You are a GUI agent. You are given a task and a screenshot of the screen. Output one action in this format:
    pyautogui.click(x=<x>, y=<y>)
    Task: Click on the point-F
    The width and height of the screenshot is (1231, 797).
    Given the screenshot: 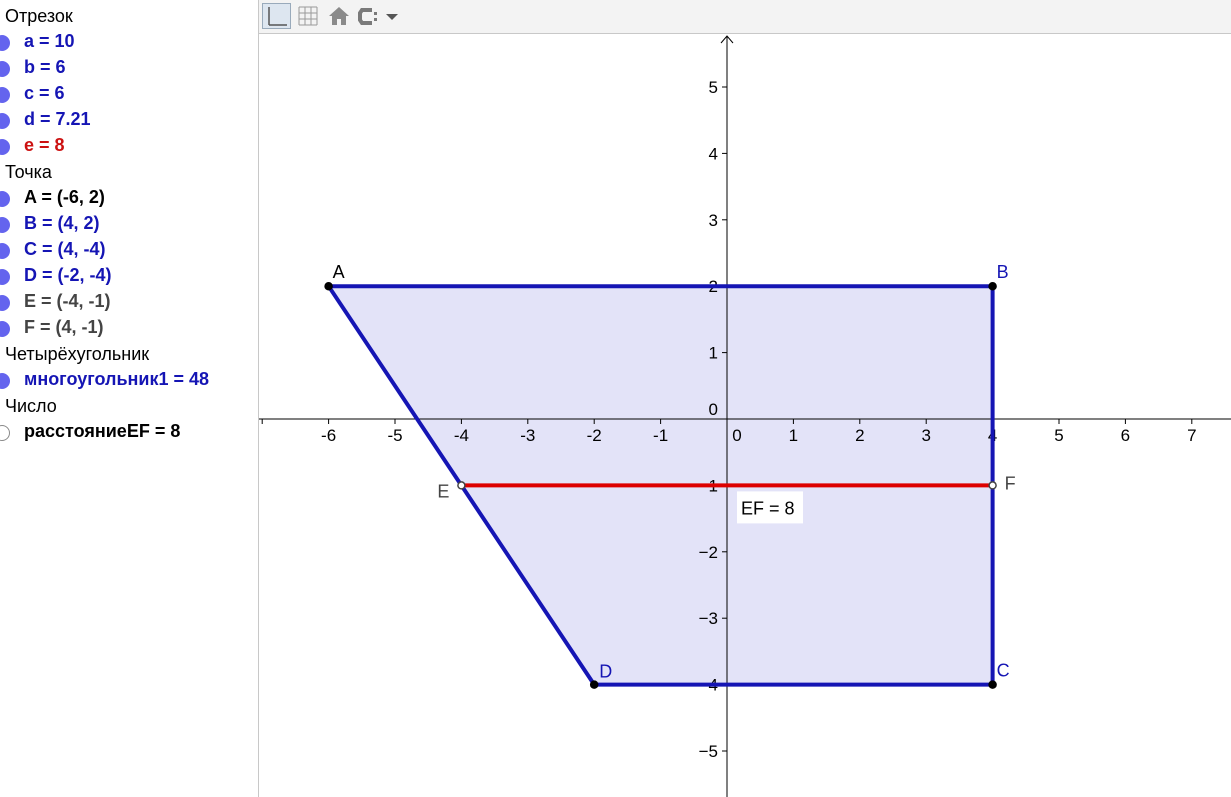 What is the action you would take?
    pyautogui.click(x=992, y=485)
    